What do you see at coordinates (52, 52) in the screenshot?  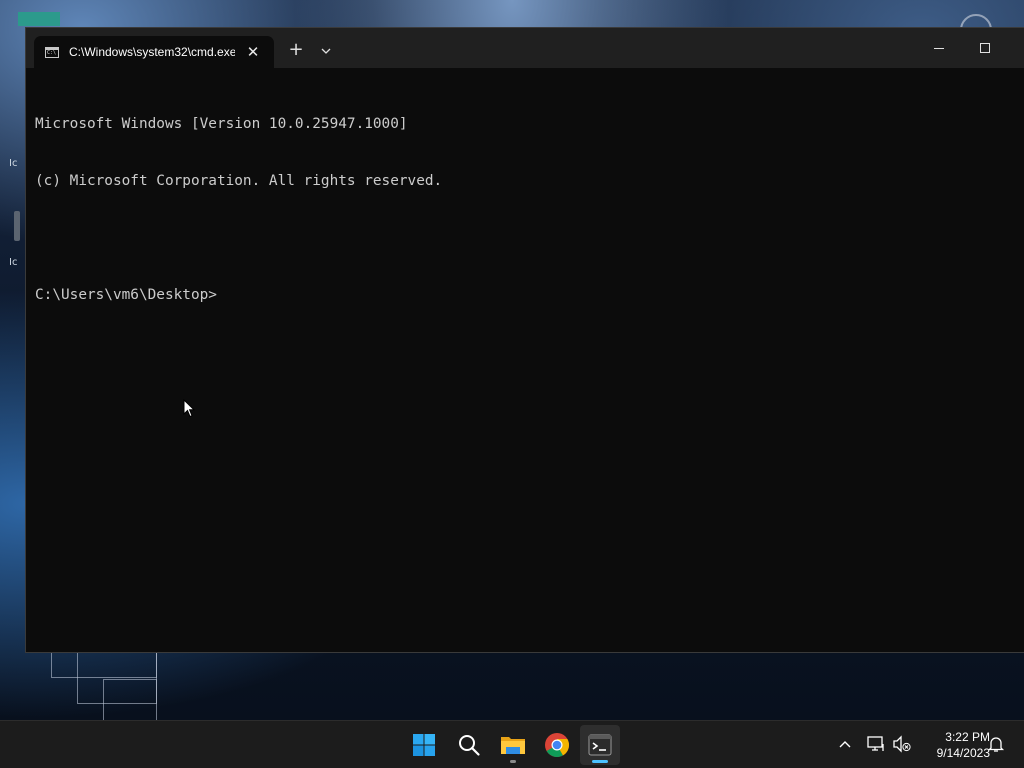 I see `cmd-icon: C:\` at bounding box center [52, 52].